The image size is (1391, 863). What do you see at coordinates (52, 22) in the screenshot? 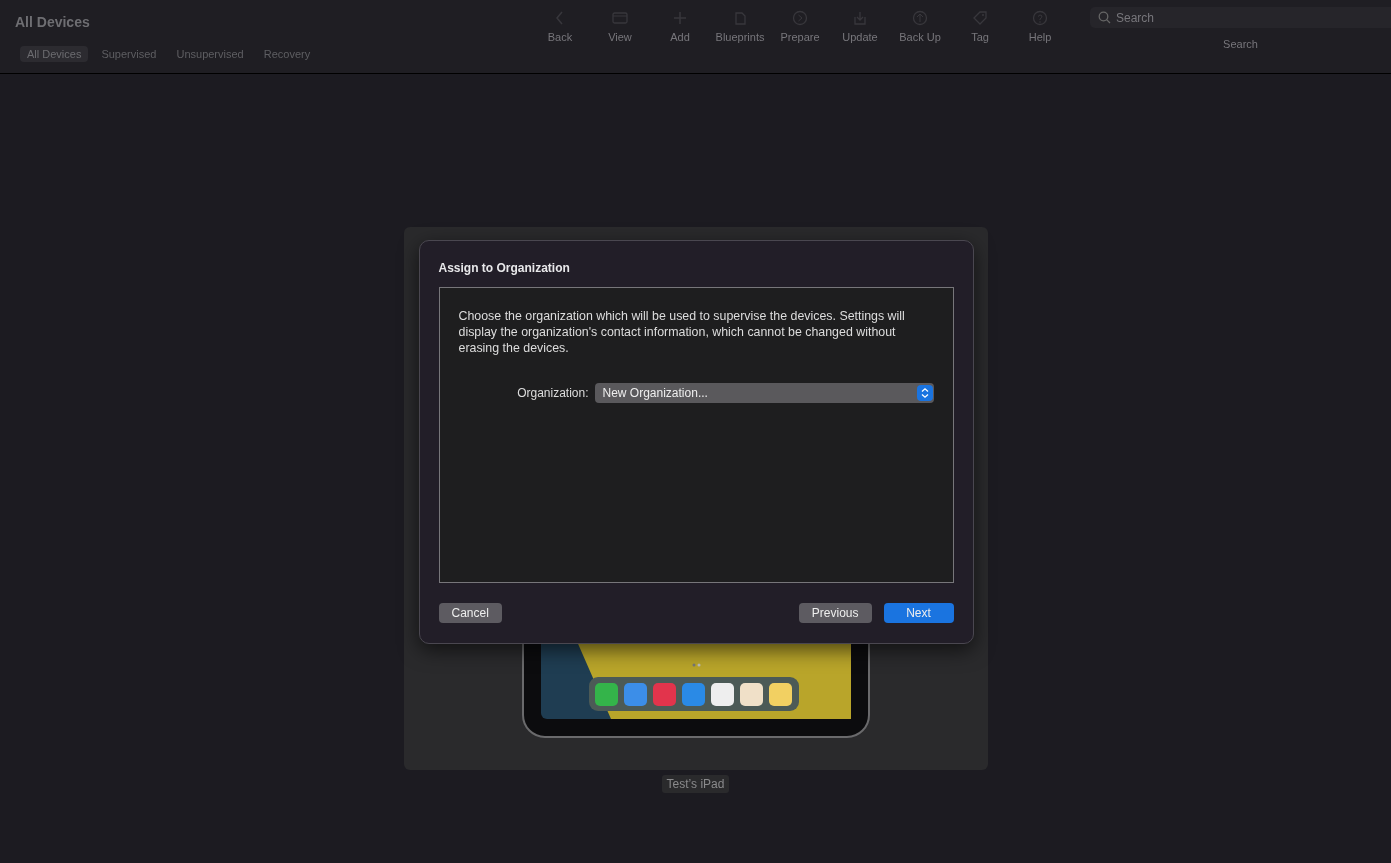
I see `window-title: All Devices` at bounding box center [52, 22].